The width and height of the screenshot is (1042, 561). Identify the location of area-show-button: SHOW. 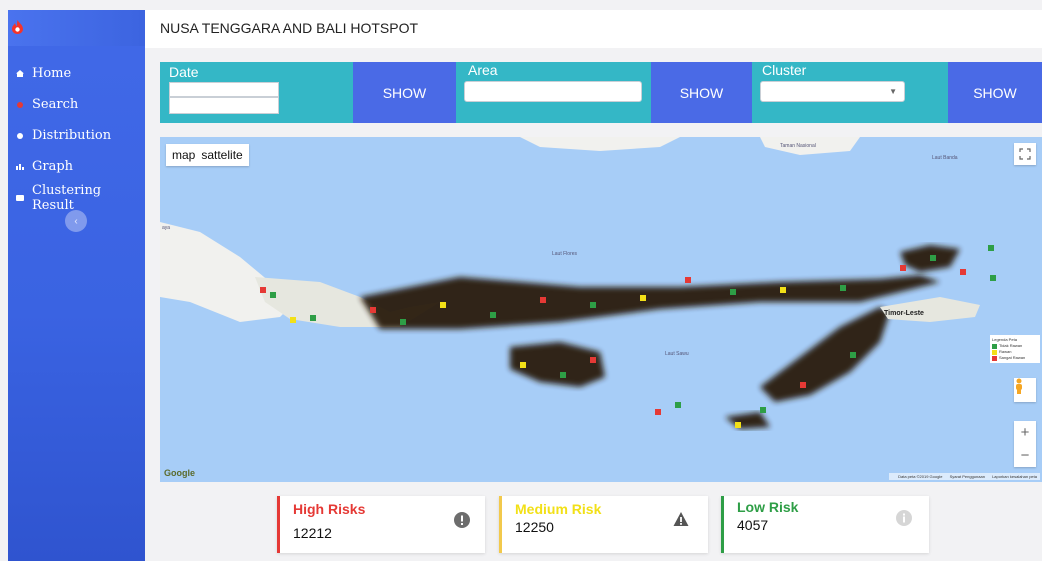
(701, 92).